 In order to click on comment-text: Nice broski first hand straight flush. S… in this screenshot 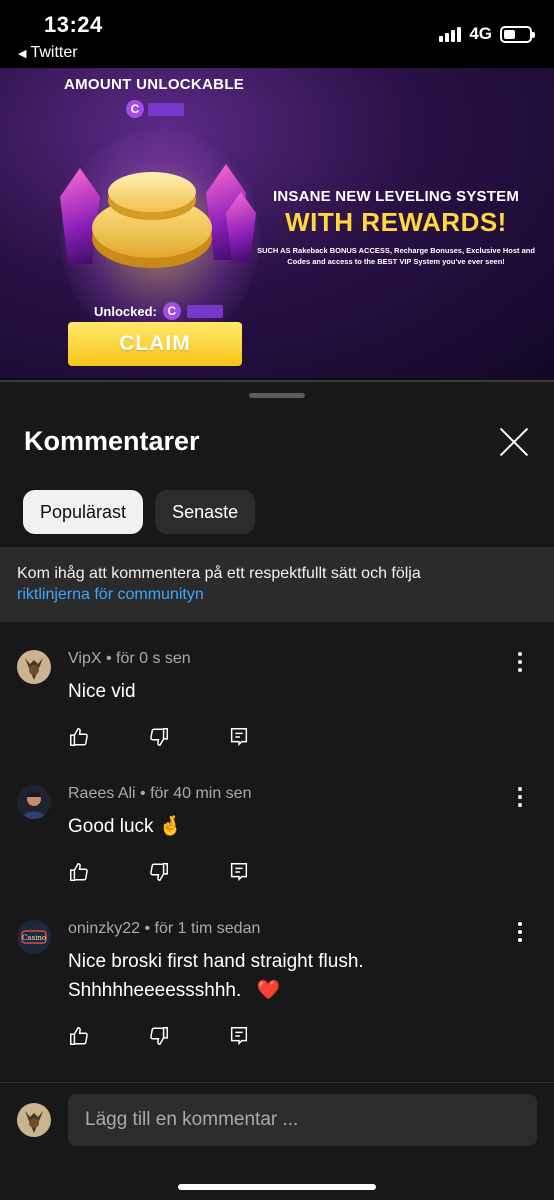, I will do `click(216, 976)`.